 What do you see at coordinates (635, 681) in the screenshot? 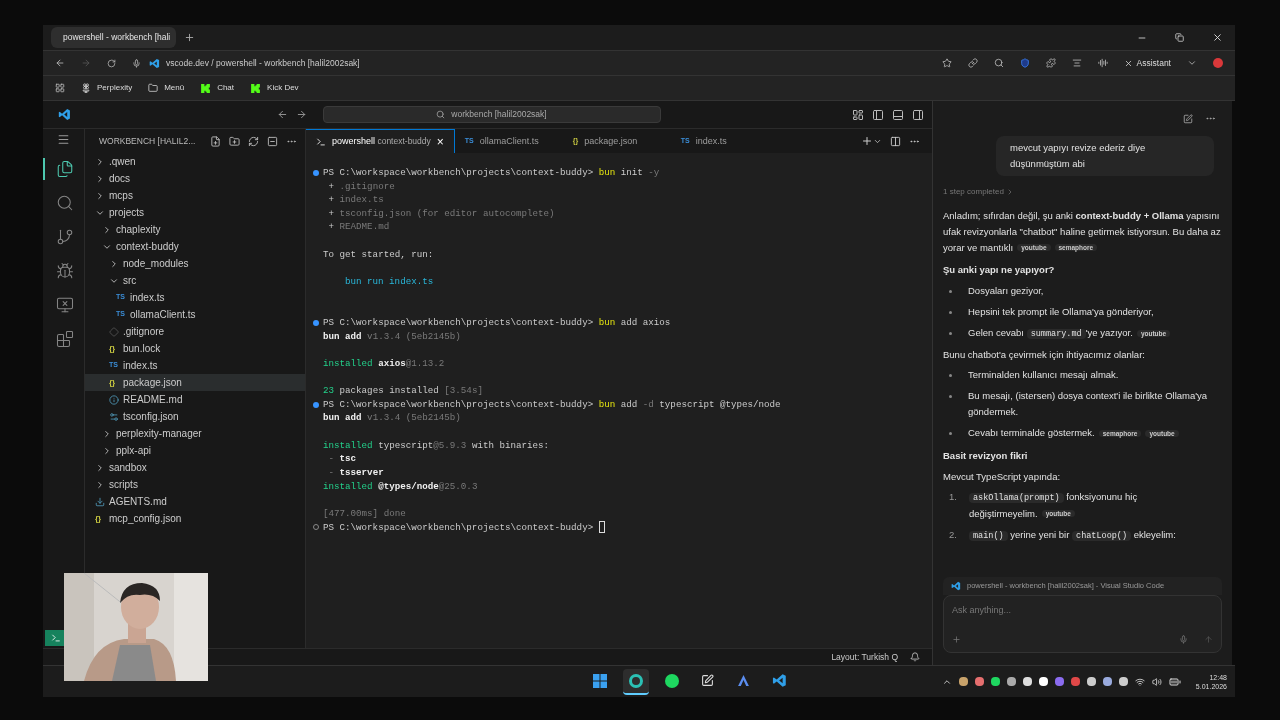
I see `browser-app-icon` at bounding box center [635, 681].